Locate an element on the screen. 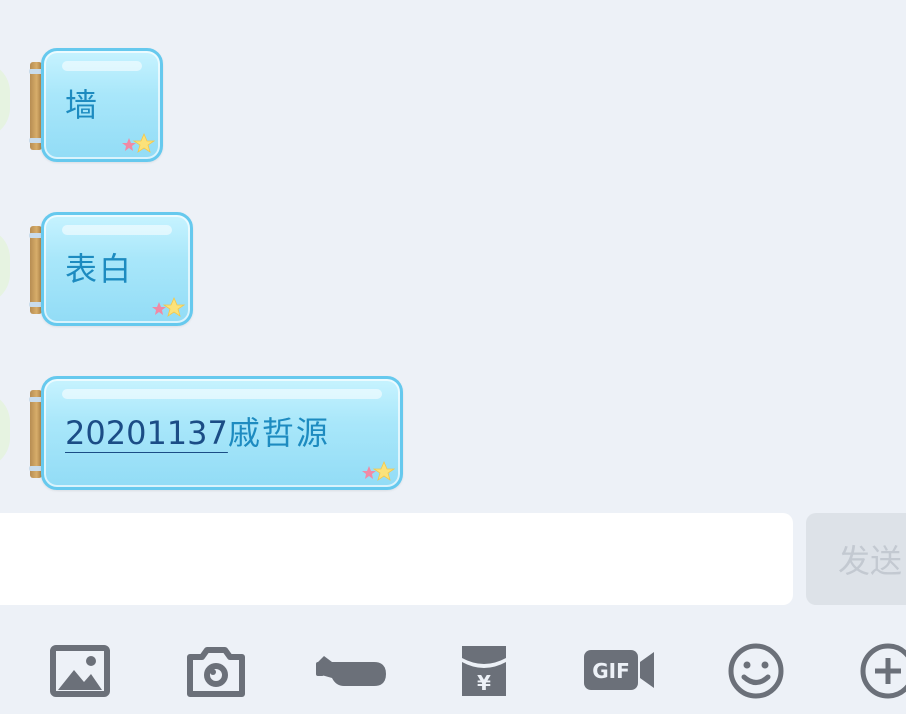 This screenshot has width=906, height=714. image-icon is located at coordinates (80, 670).